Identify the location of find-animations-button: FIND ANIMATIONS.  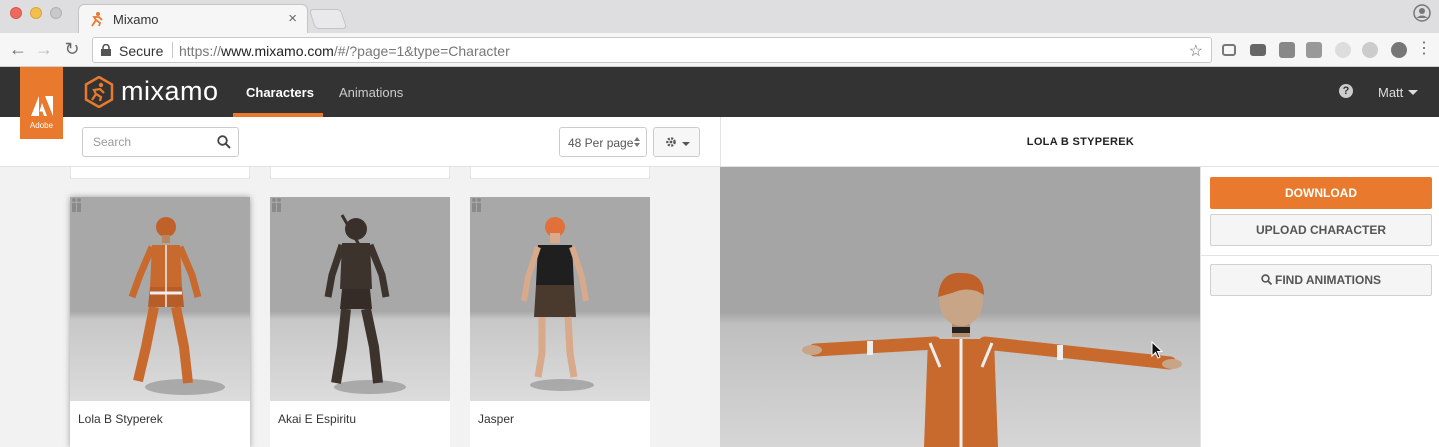
(1321, 280).